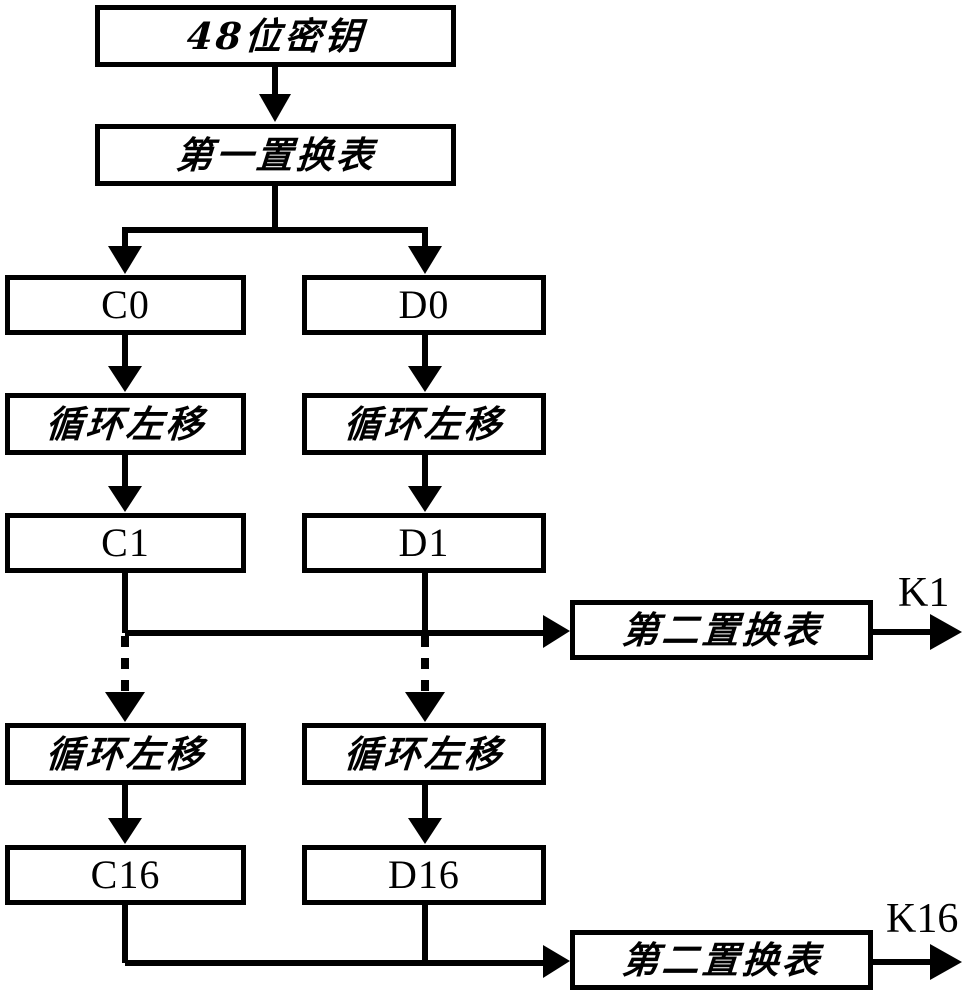  I want to click on edge-shift-to-c1, so click(125, 483).